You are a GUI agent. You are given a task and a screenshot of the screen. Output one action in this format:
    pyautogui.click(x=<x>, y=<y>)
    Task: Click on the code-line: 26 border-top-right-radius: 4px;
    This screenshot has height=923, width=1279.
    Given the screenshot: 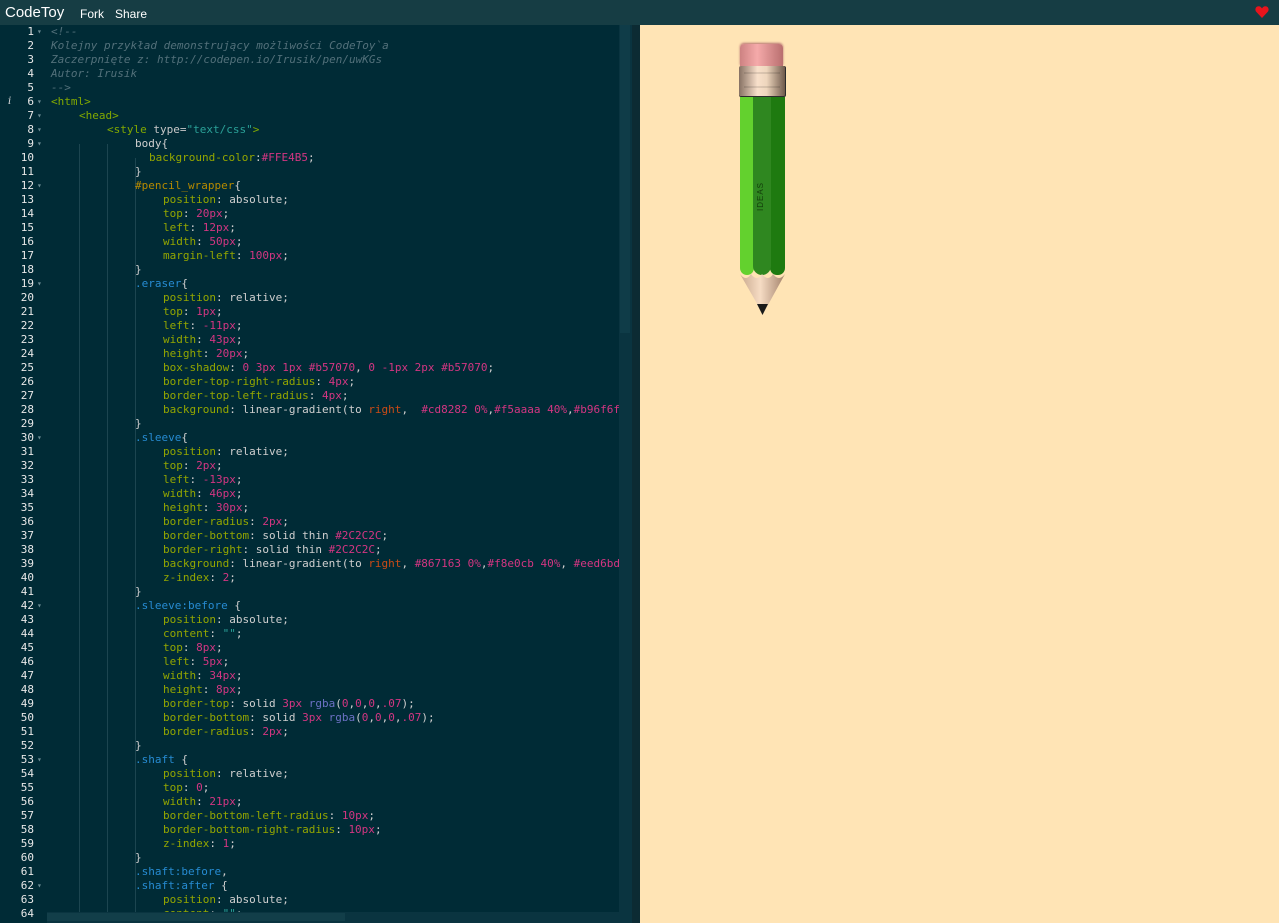 What is the action you would take?
    pyautogui.click(x=316, y=382)
    